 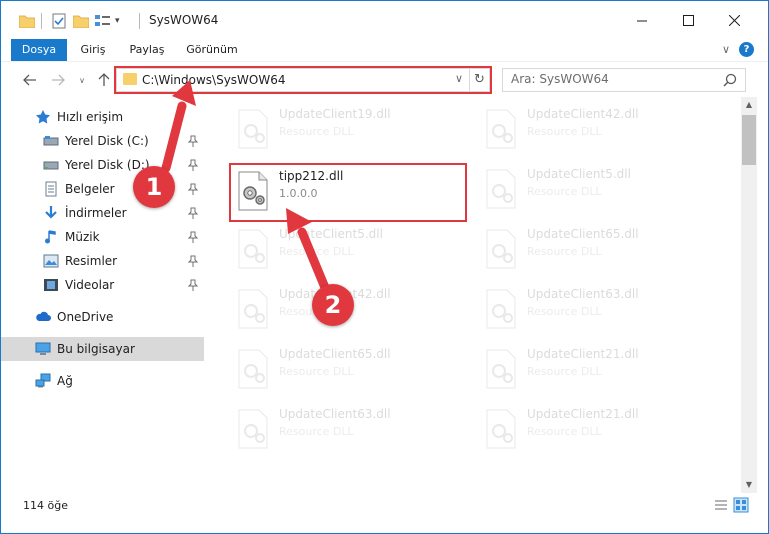 I want to click on file-tile: UpdateClient42.dll Resource DLL, so click(x=597, y=128).